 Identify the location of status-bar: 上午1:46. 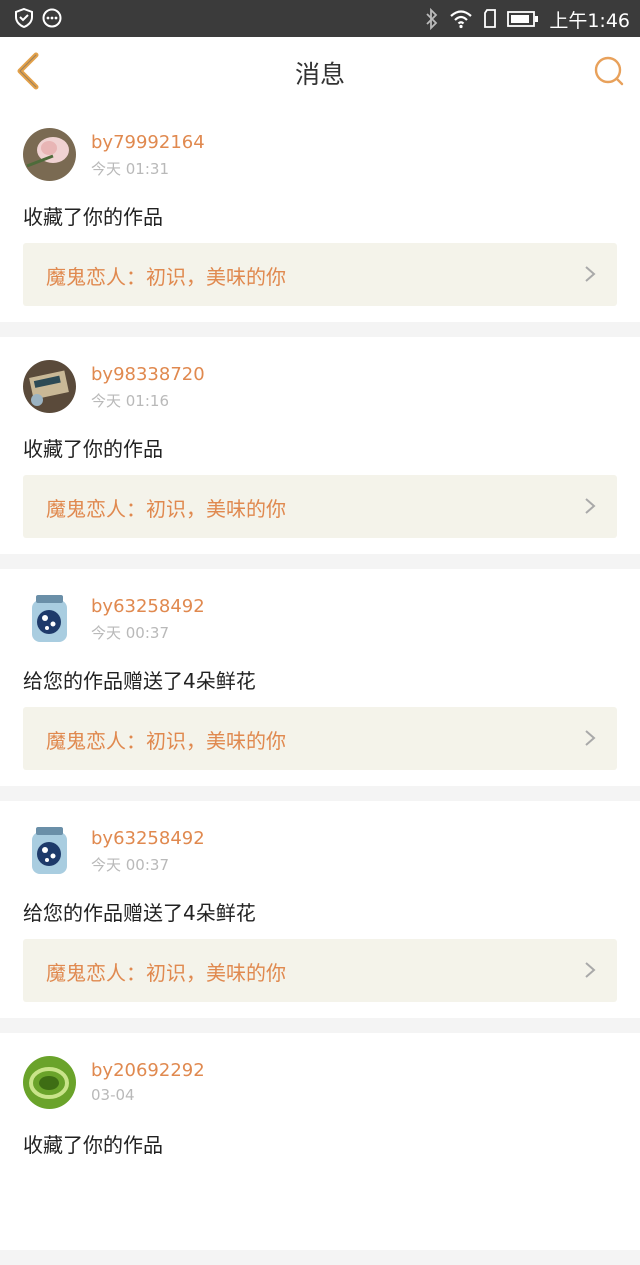
(320, 18).